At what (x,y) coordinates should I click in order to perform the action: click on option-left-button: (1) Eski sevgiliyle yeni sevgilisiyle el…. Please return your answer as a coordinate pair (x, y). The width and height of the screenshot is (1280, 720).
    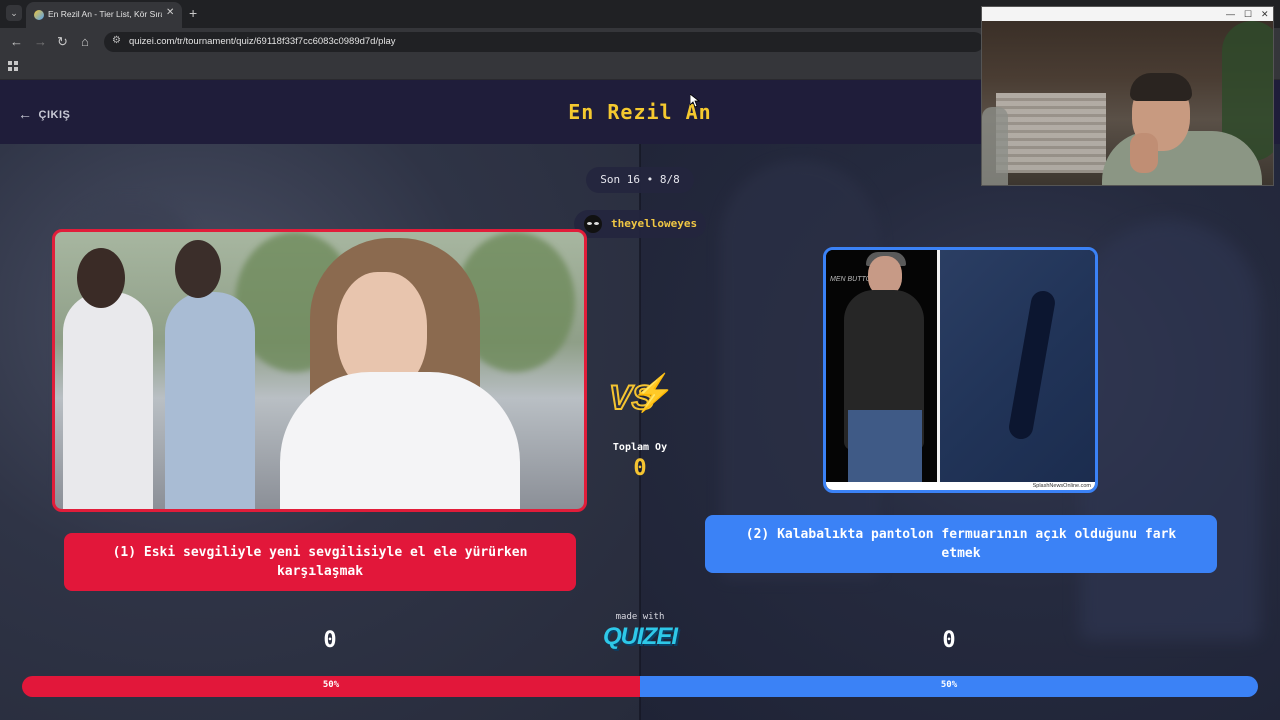
    Looking at the image, I should click on (320, 562).